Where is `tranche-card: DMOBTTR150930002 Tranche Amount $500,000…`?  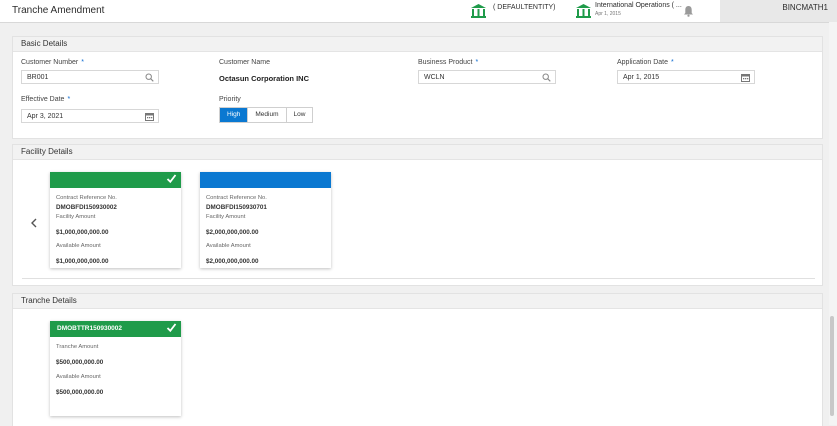 tranche-card: DMOBTTR150930002 Tranche Amount $500,000… is located at coordinates (115, 368).